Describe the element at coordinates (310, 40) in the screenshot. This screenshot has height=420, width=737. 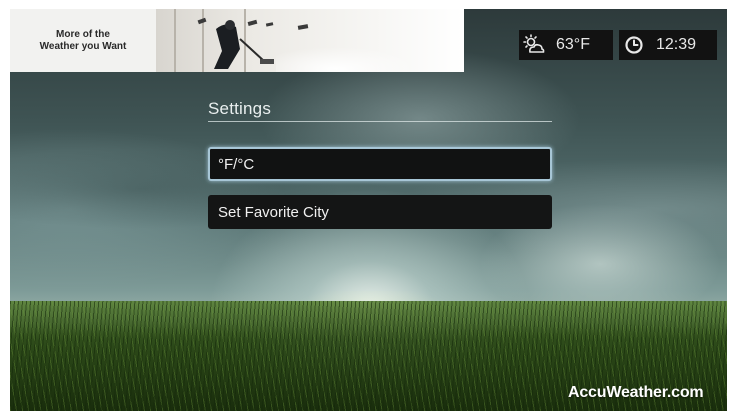
I see `ad-photo` at that location.